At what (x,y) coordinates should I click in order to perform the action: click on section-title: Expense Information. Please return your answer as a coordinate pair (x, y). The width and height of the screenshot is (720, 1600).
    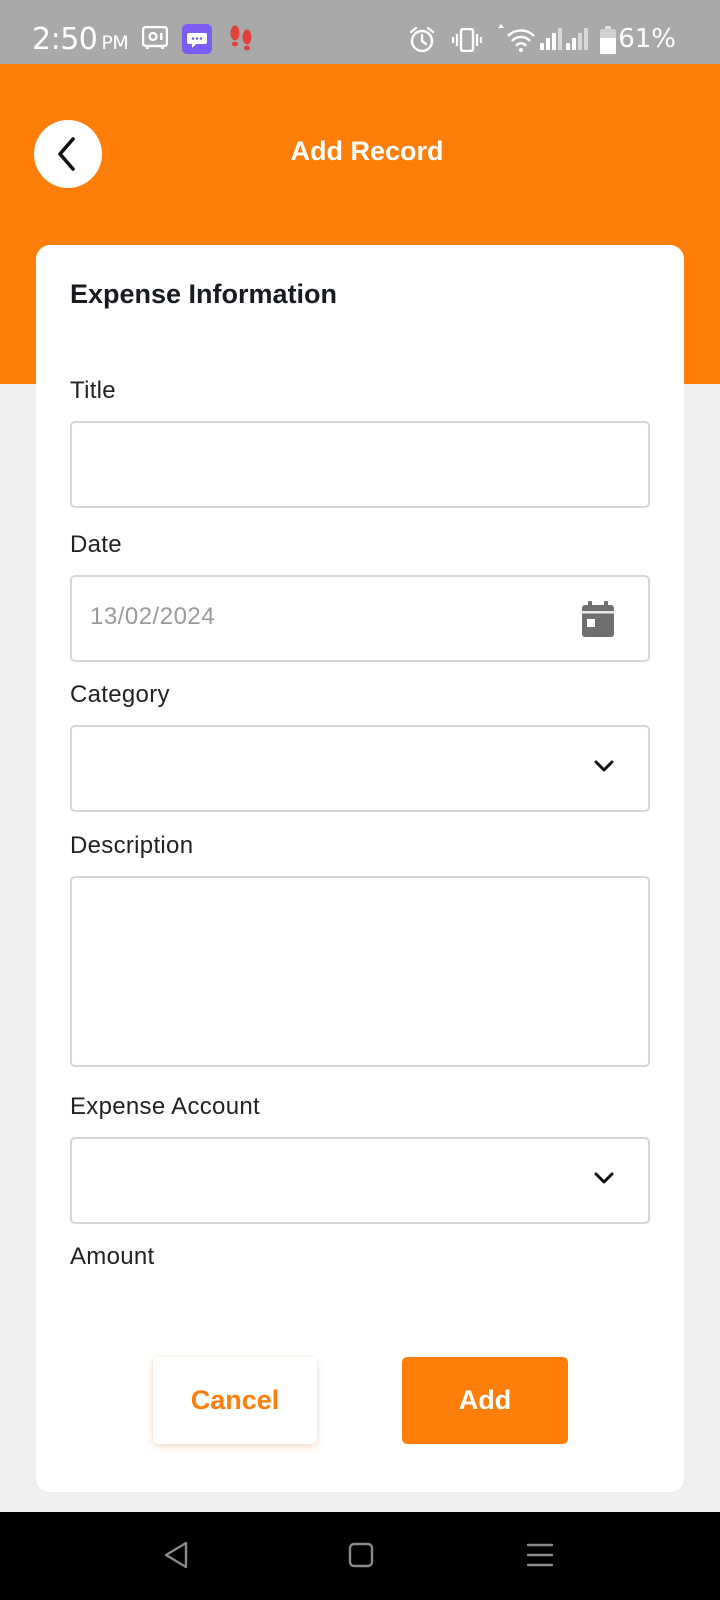
    Looking at the image, I should click on (204, 294).